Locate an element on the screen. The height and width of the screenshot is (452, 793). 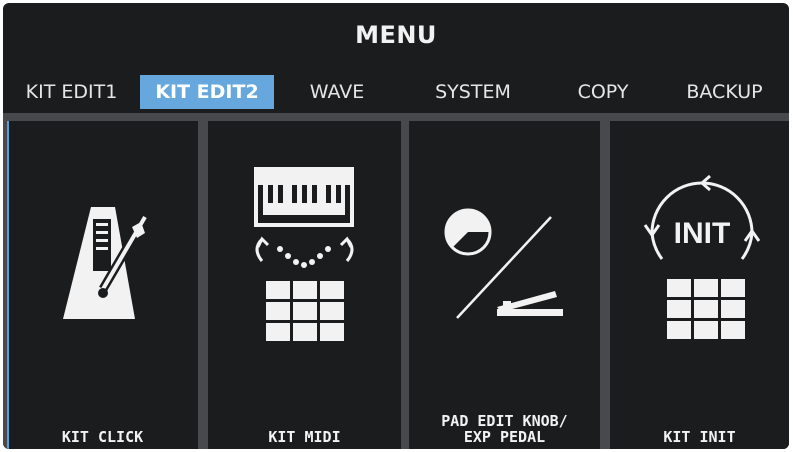
page-title: MENU is located at coordinates (396, 34).